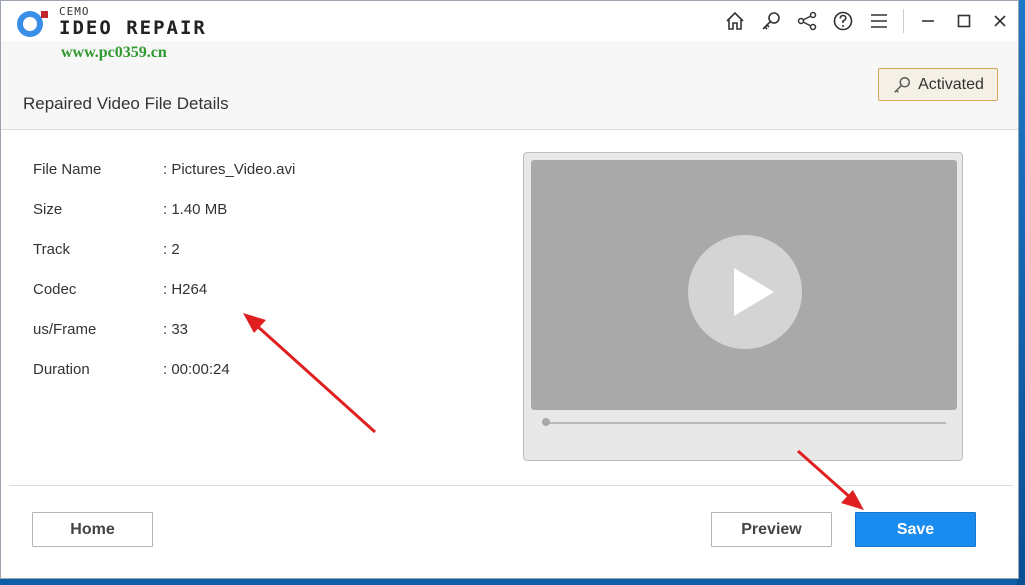 The image size is (1025, 585). Describe the element at coordinates (185, 289) in the screenshot. I see `detail-value: : H264` at that location.